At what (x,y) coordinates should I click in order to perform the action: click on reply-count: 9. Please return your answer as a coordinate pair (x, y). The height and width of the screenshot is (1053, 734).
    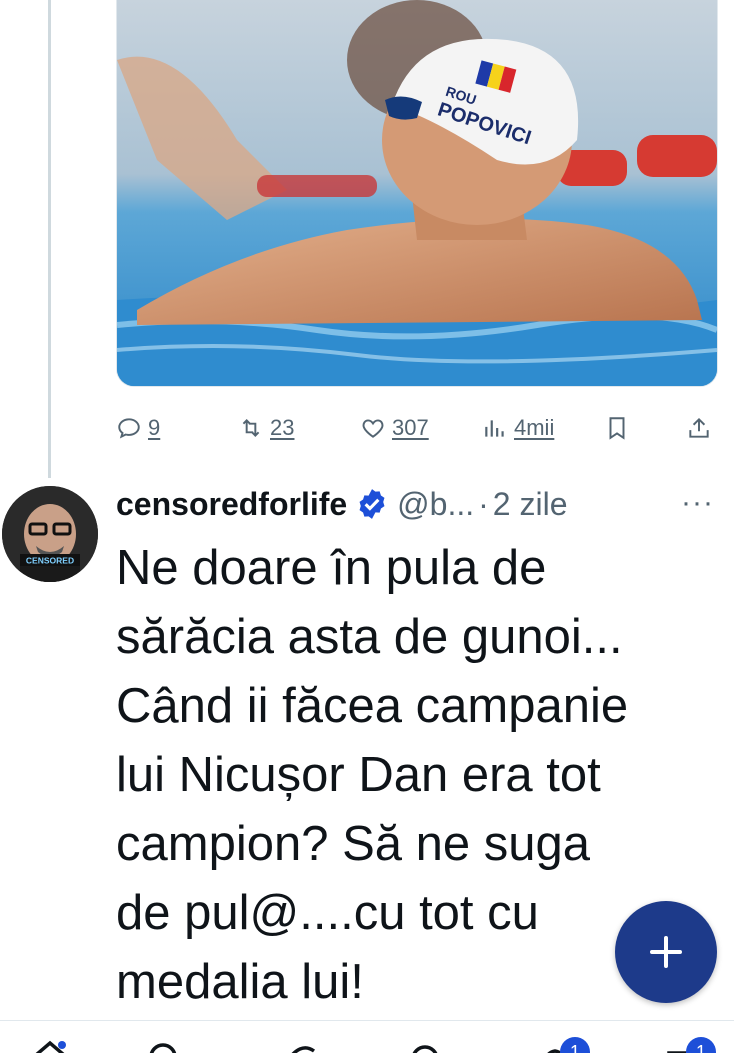
    Looking at the image, I should click on (154, 427).